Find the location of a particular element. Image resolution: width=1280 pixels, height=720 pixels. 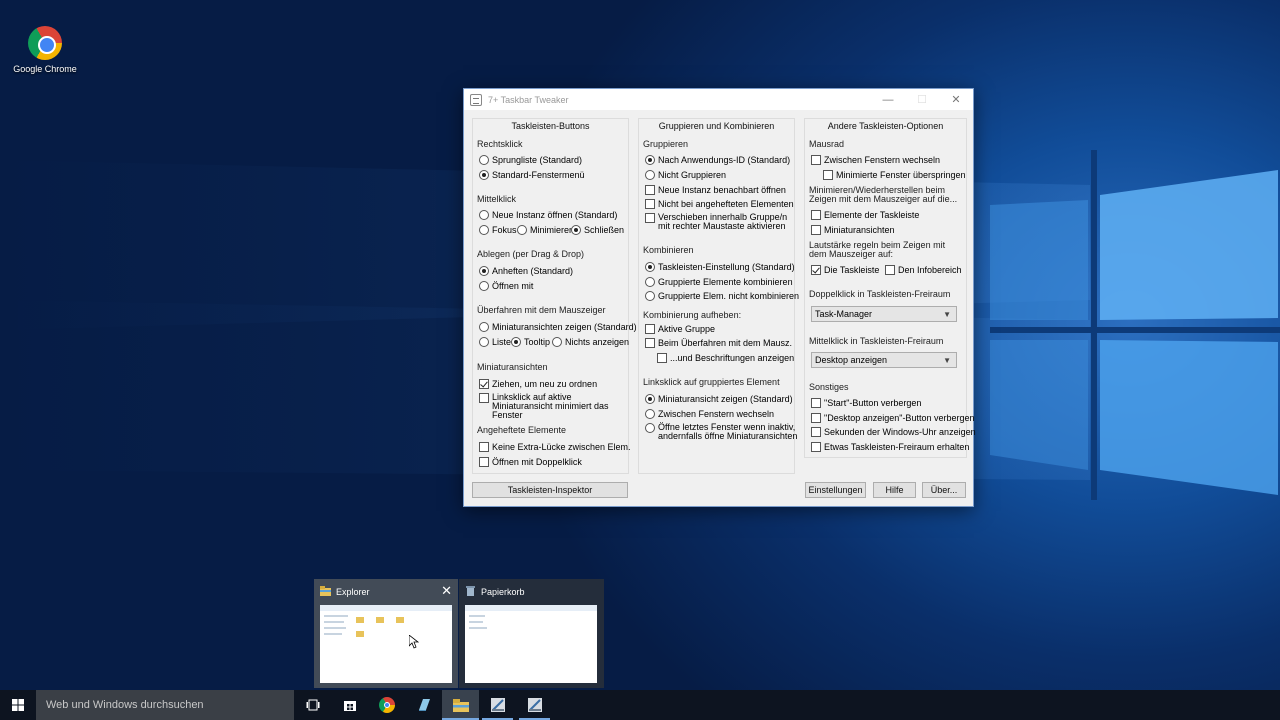

radio-gruppierte-kombinieren: Gruppierte Elemente kombinieren is located at coordinates (719, 282).